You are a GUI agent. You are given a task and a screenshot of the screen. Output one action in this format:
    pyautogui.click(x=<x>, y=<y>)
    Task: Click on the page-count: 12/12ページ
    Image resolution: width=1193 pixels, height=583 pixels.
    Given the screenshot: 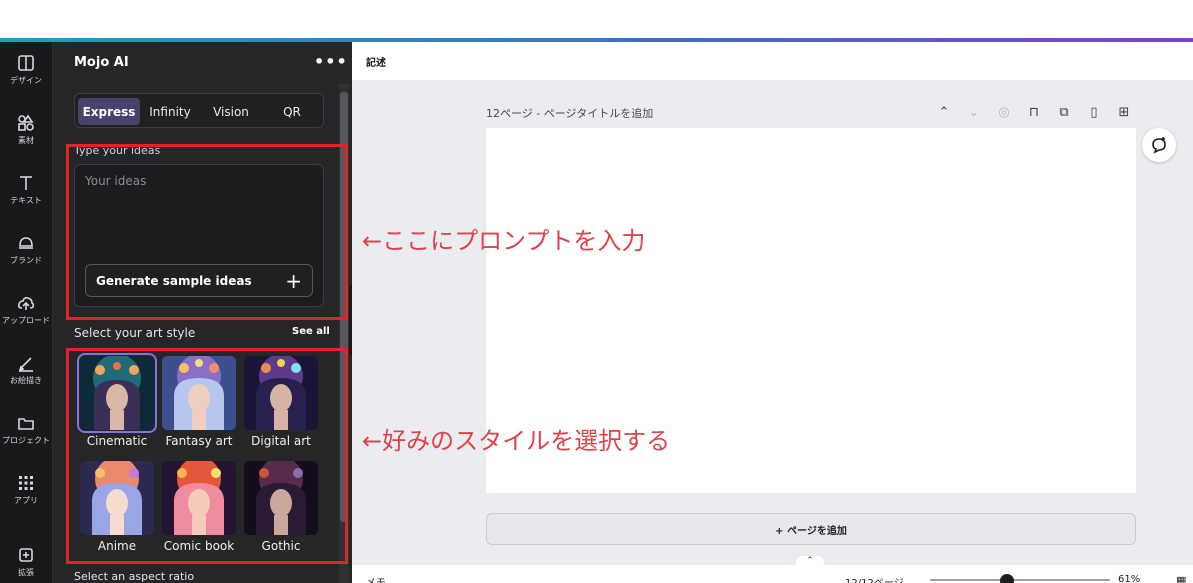 What is the action you would take?
    pyautogui.click(x=874, y=578)
    